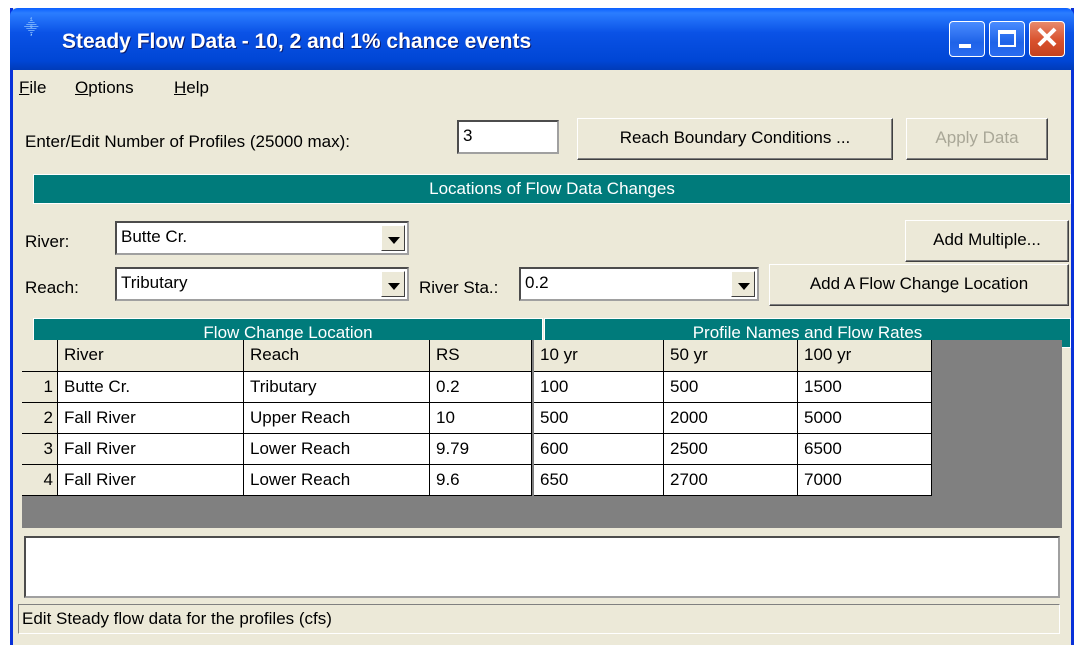 This screenshot has width=1078, height=645. Describe the element at coordinates (481, 418) in the screenshot. I see `grid-cell-rs: 10` at that location.